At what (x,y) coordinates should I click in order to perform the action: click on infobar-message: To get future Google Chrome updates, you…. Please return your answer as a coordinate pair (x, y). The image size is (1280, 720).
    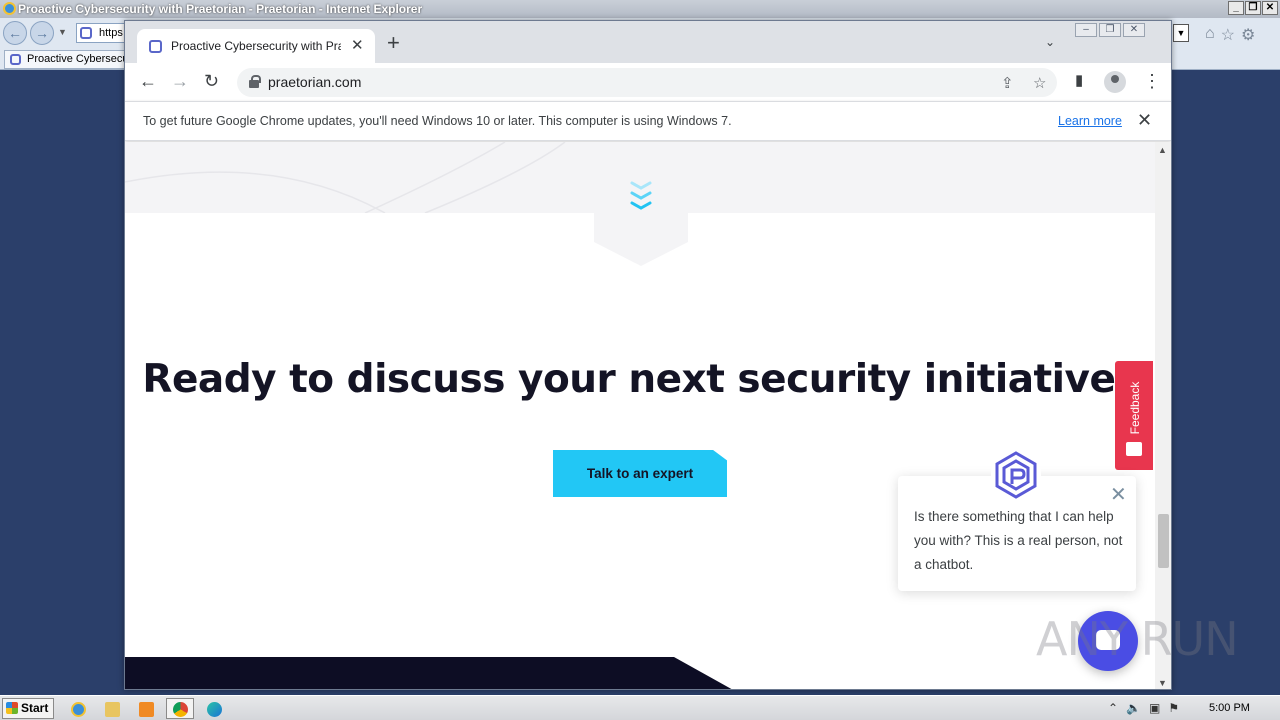
    Looking at the image, I should click on (437, 121).